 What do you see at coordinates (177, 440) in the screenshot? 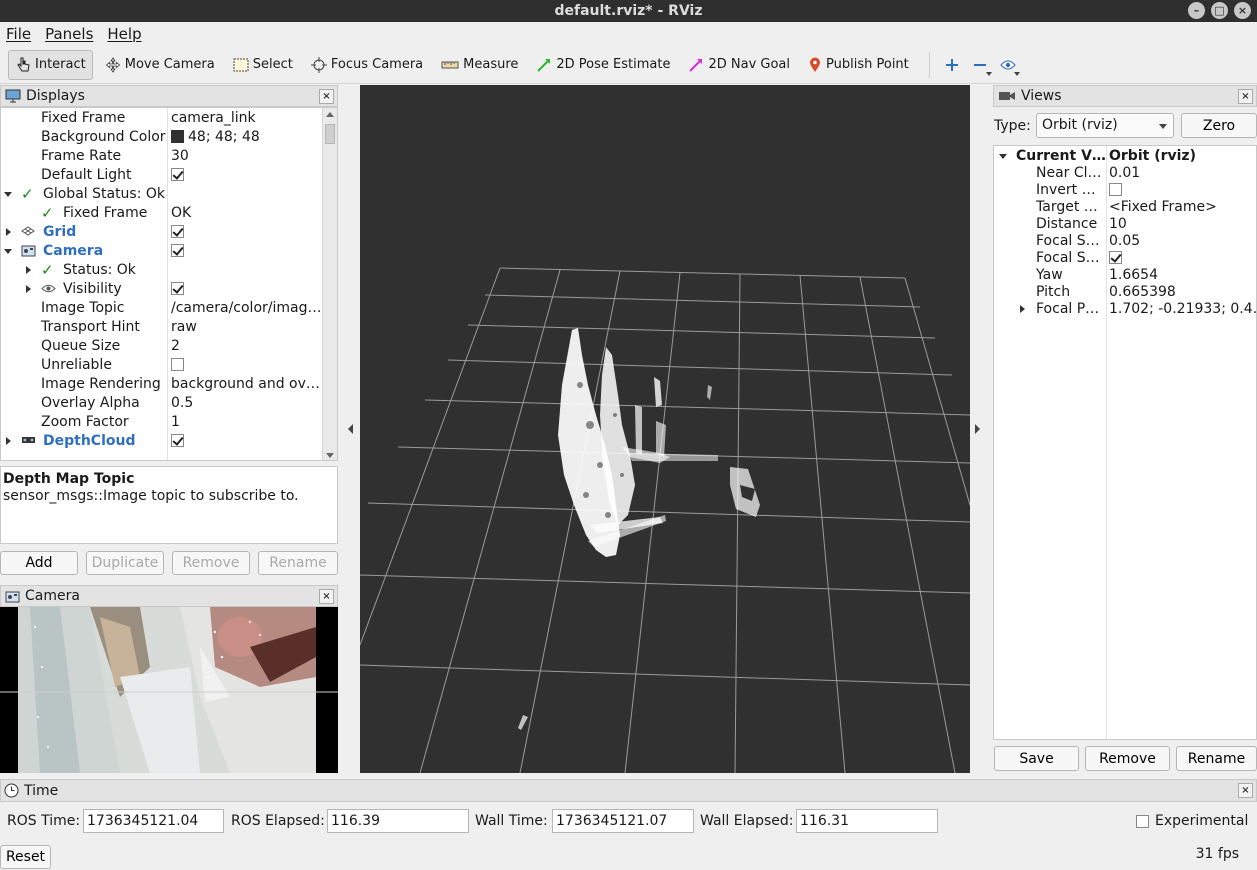
I see `depthcloud-enable-checkbox` at bounding box center [177, 440].